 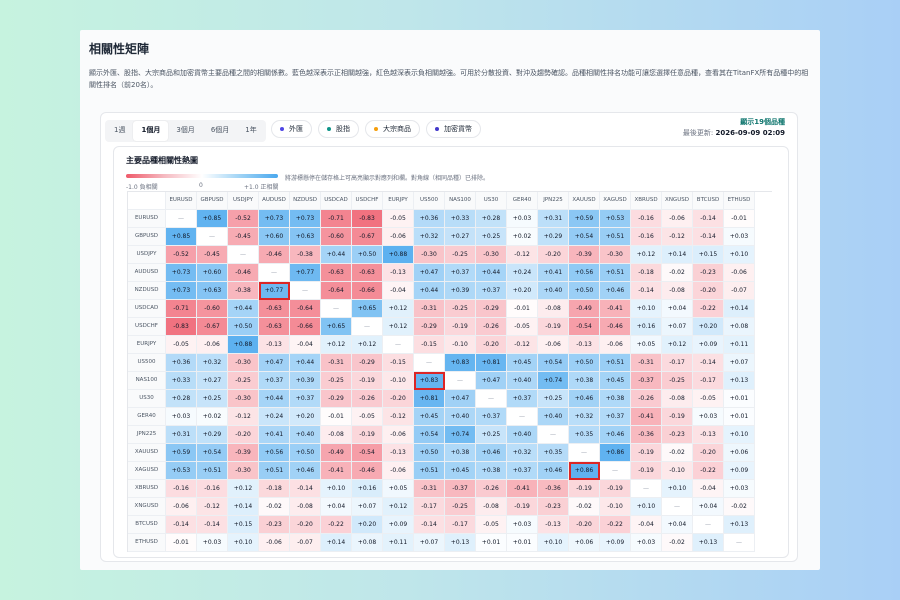 I want to click on heatmap-cell-eurusd-usdcad: -0.71, so click(x=336, y=219).